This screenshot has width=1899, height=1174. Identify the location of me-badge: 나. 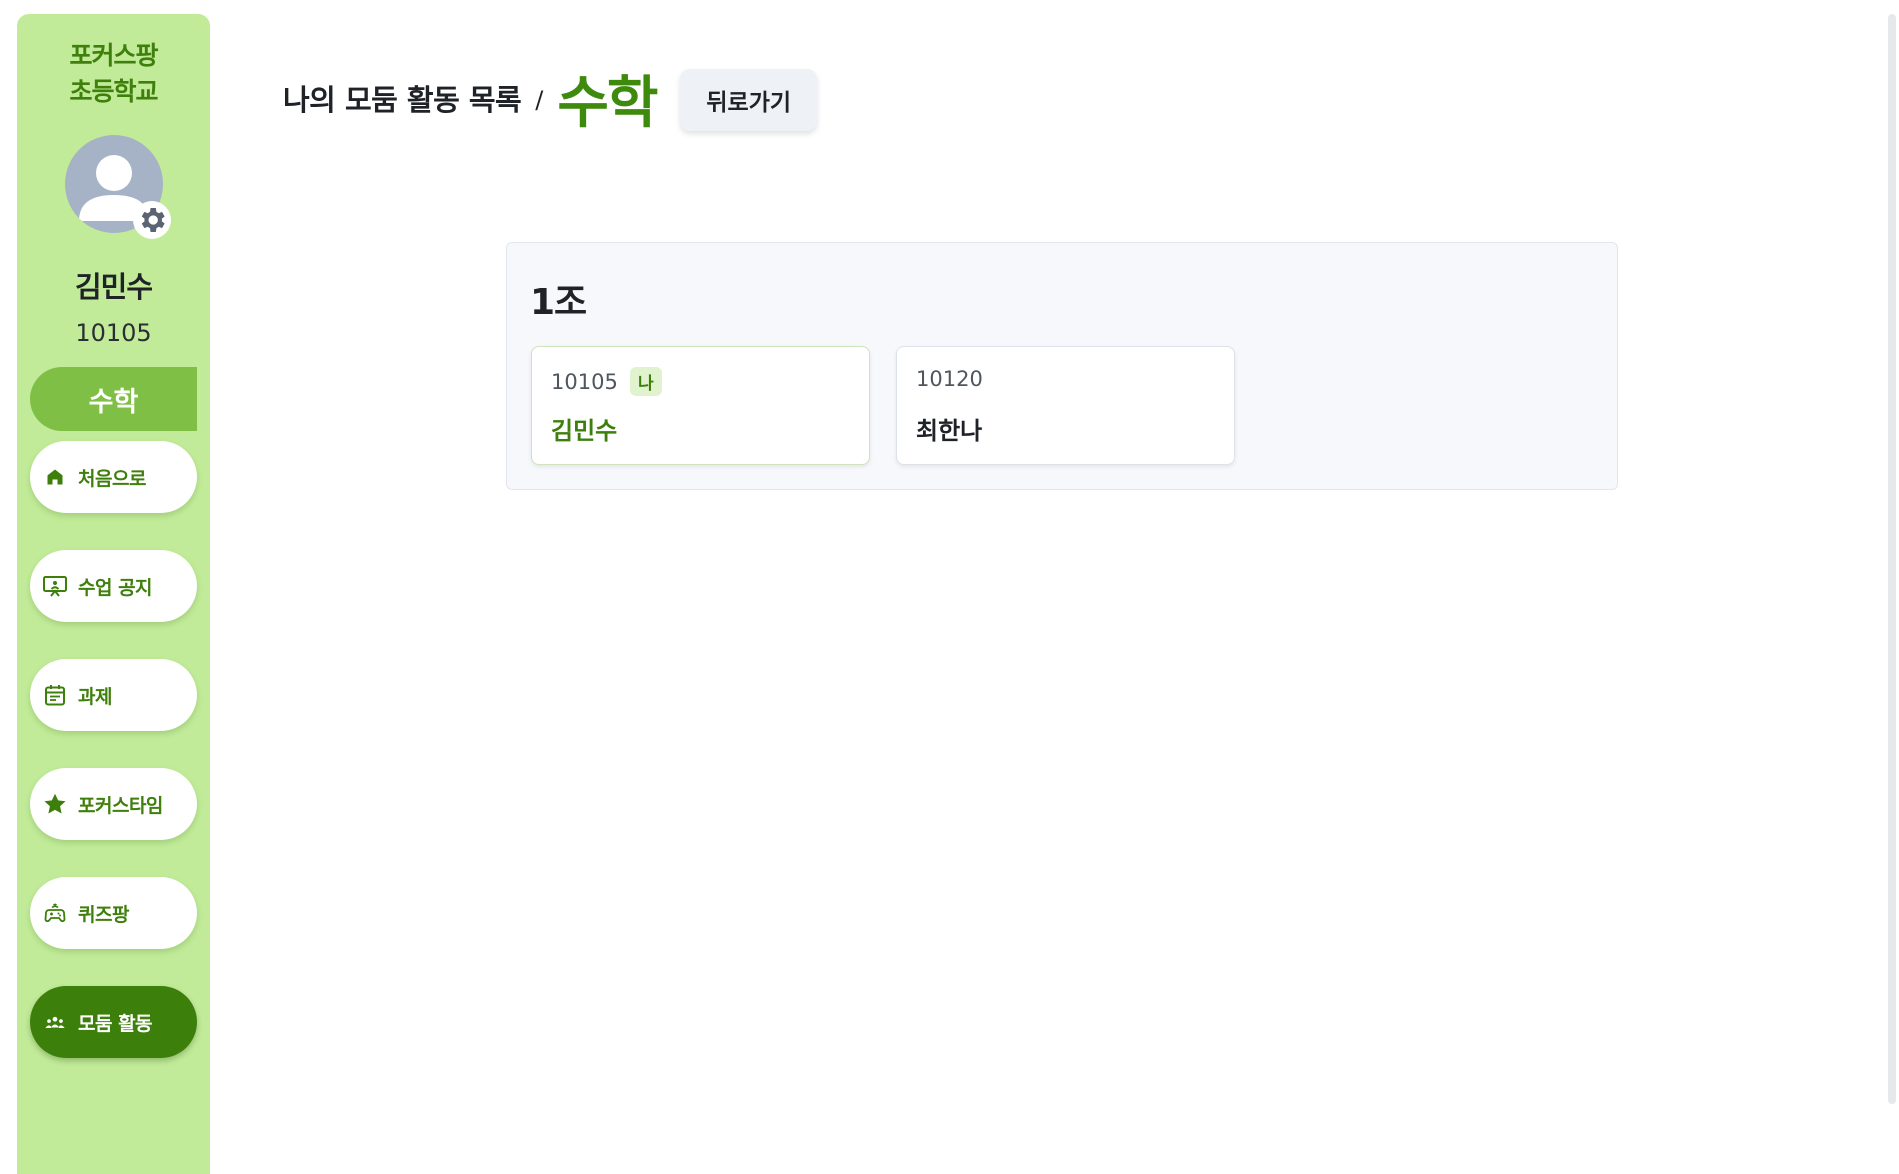
(645, 381).